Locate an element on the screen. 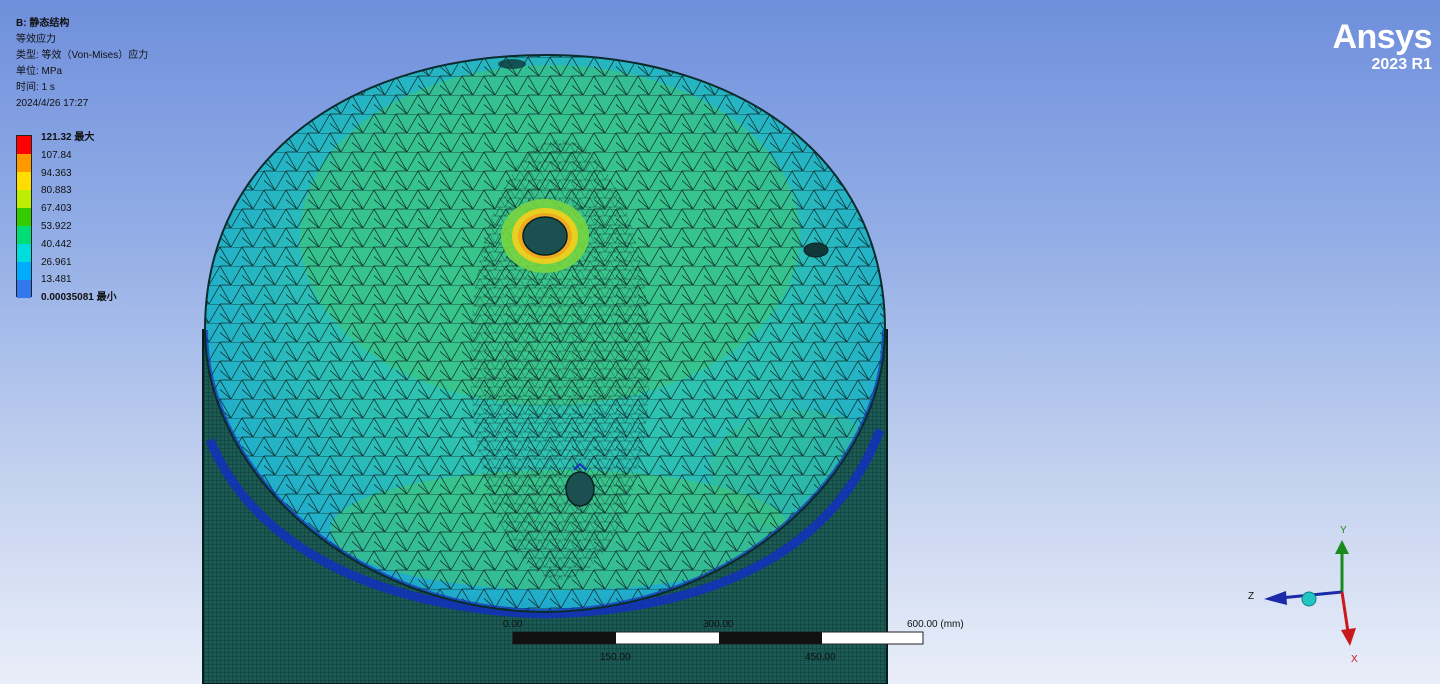 Image resolution: width=1440 pixels, height=684 pixels. z-arrow-icon is located at coordinates (1275, 598).